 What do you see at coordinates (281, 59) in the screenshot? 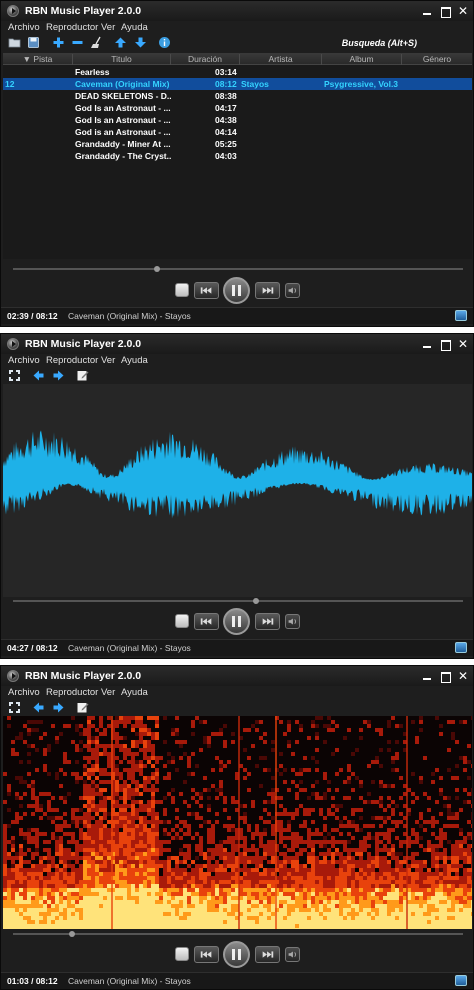
I see `column-artista: Artista` at bounding box center [281, 59].